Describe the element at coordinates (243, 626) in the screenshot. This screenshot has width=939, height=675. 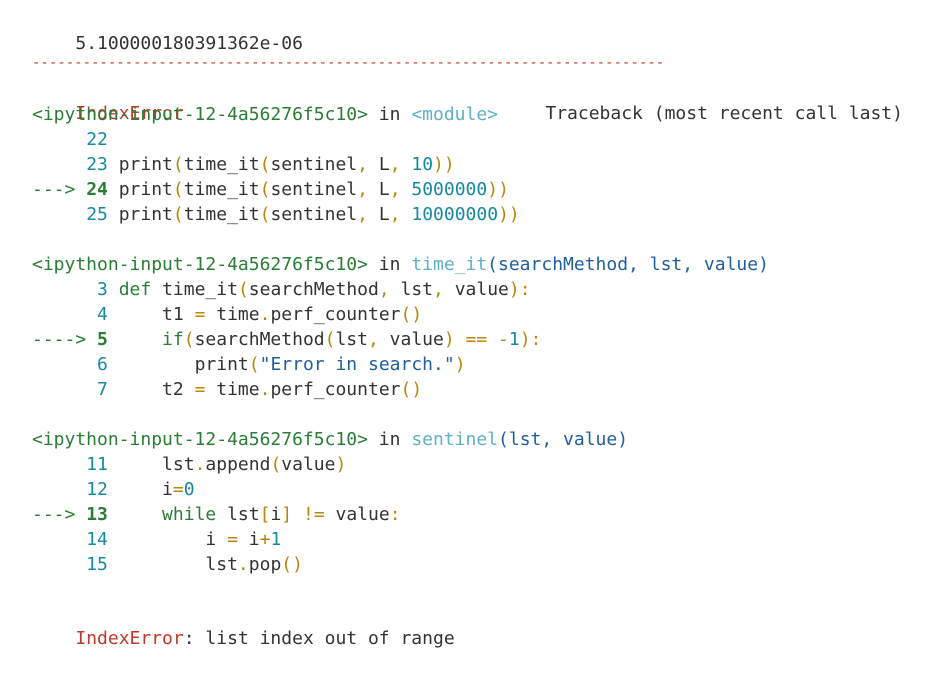
I see `final-error-line: IndexError: list index out of range` at that location.